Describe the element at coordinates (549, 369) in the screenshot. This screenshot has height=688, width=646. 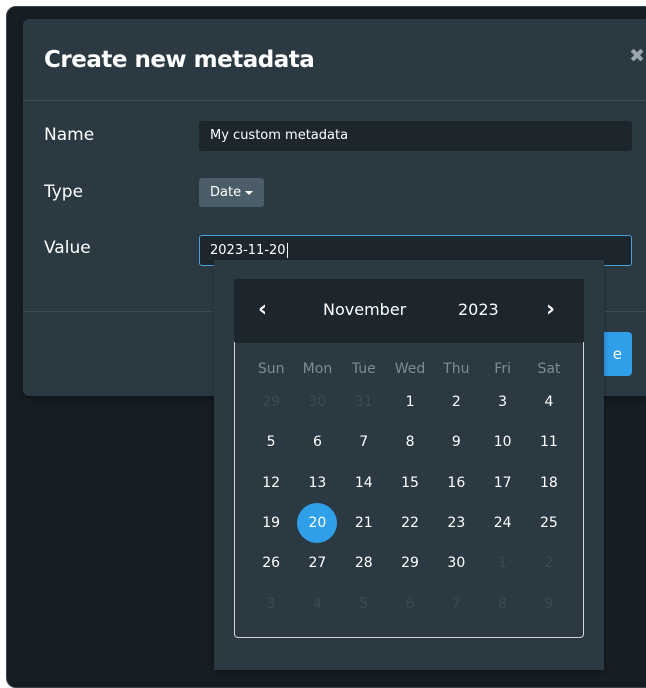
I see `weekday-header: Sat` at that location.